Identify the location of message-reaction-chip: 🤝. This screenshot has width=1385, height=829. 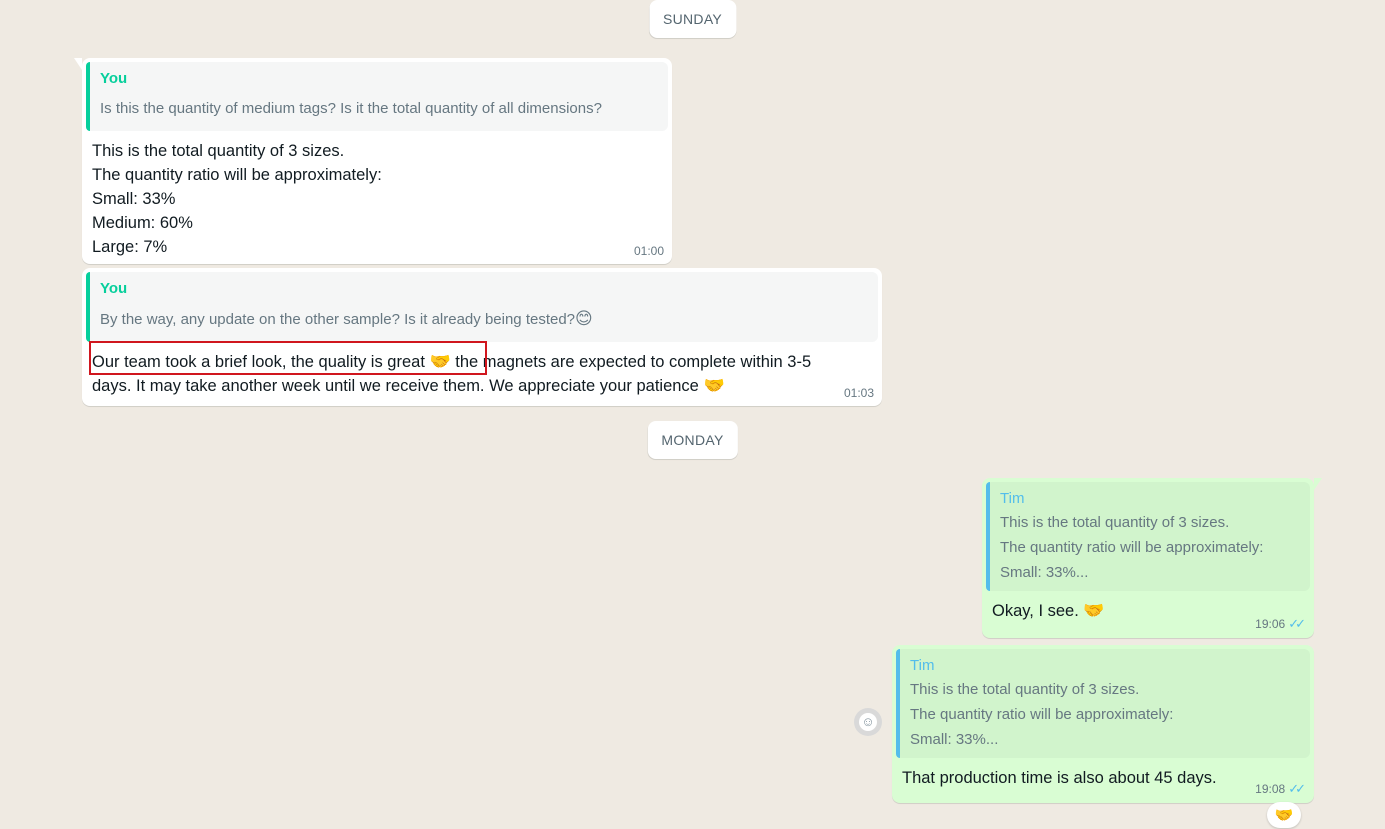
(1284, 815).